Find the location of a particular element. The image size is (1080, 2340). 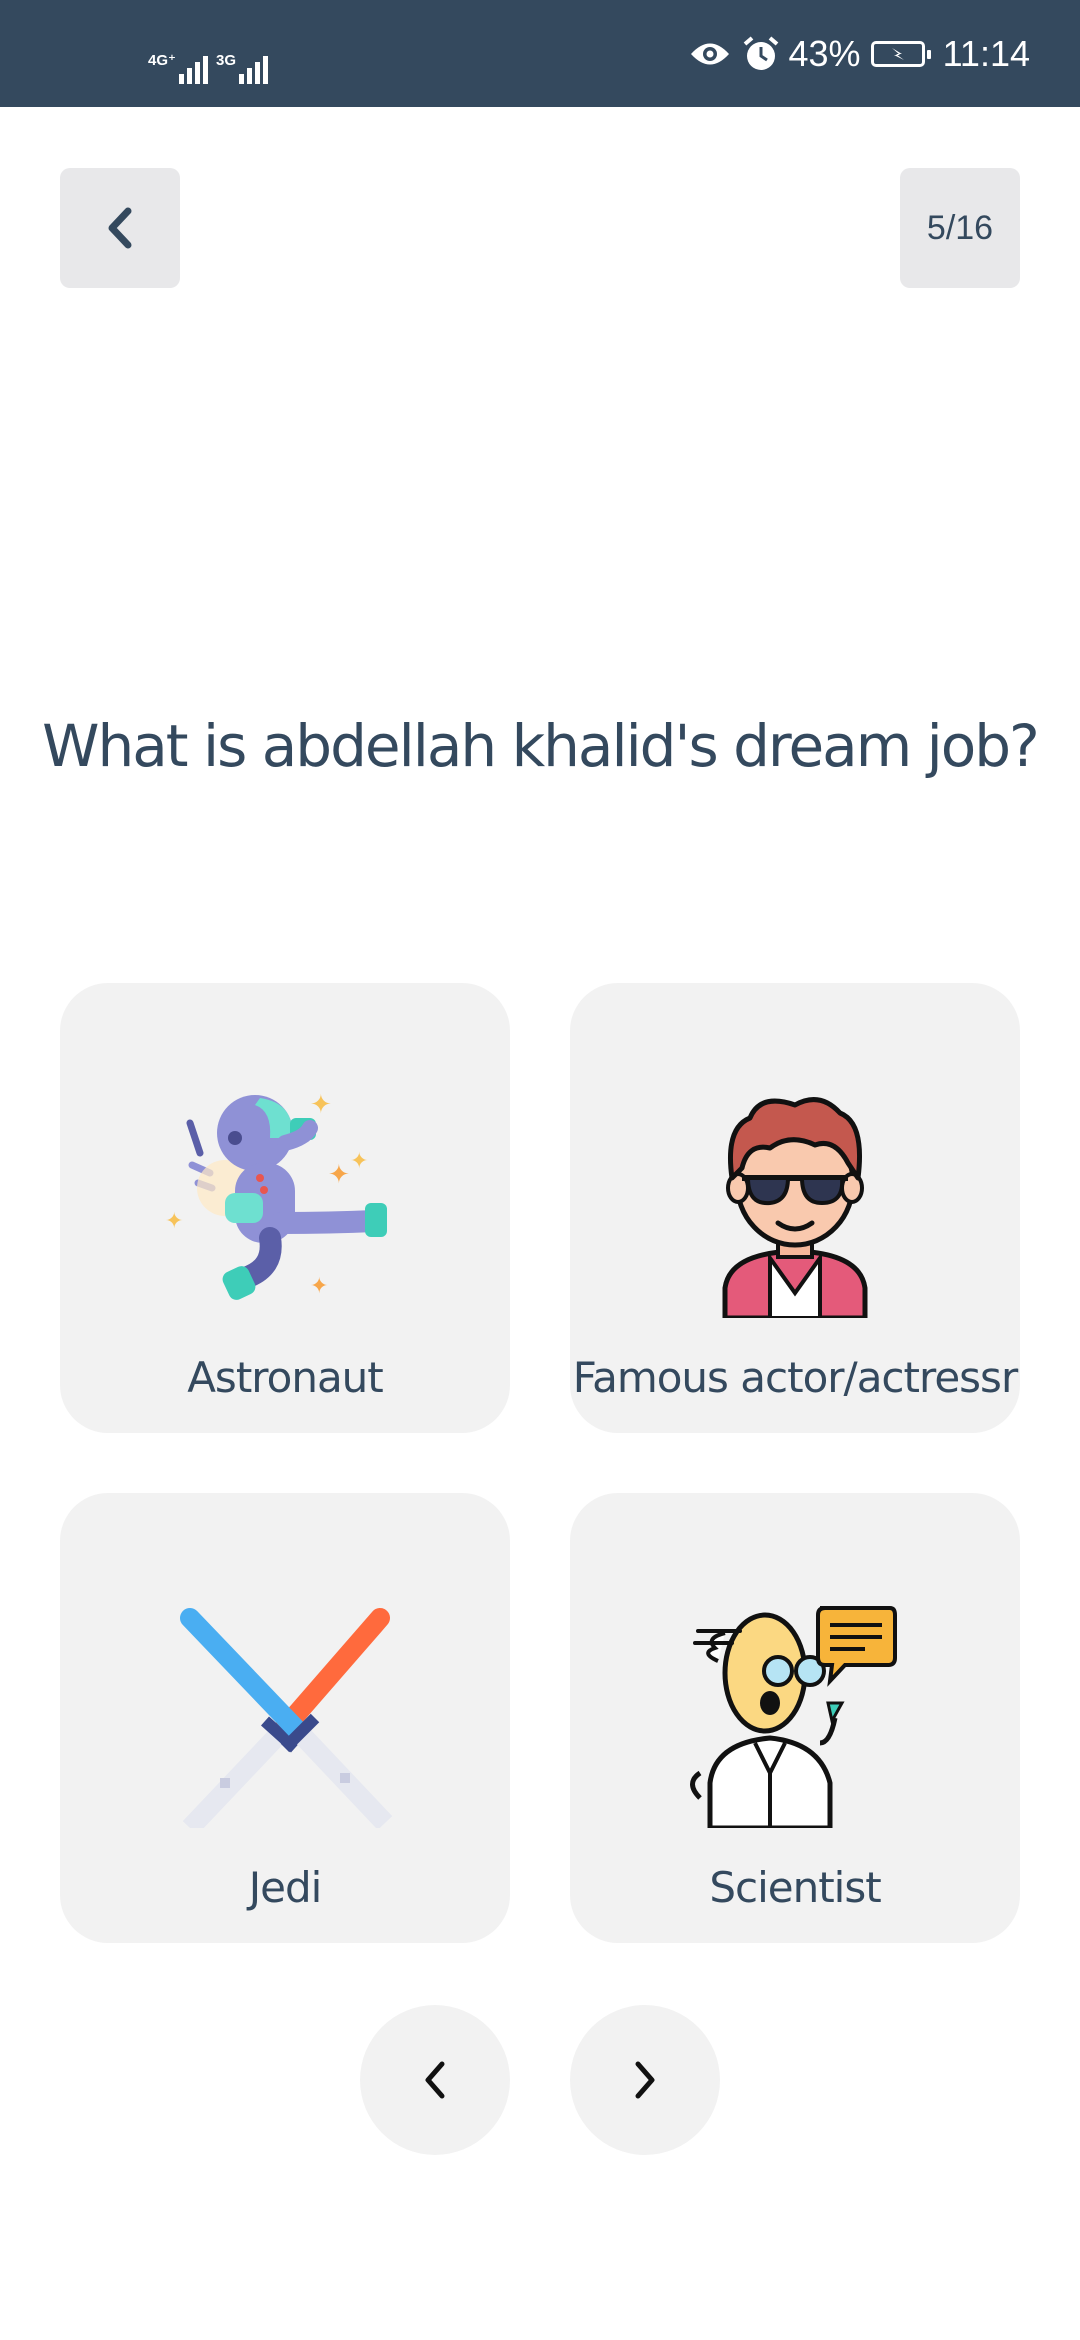

option-famous-actor: Famous actor/actressr is located at coordinates (795, 1208).